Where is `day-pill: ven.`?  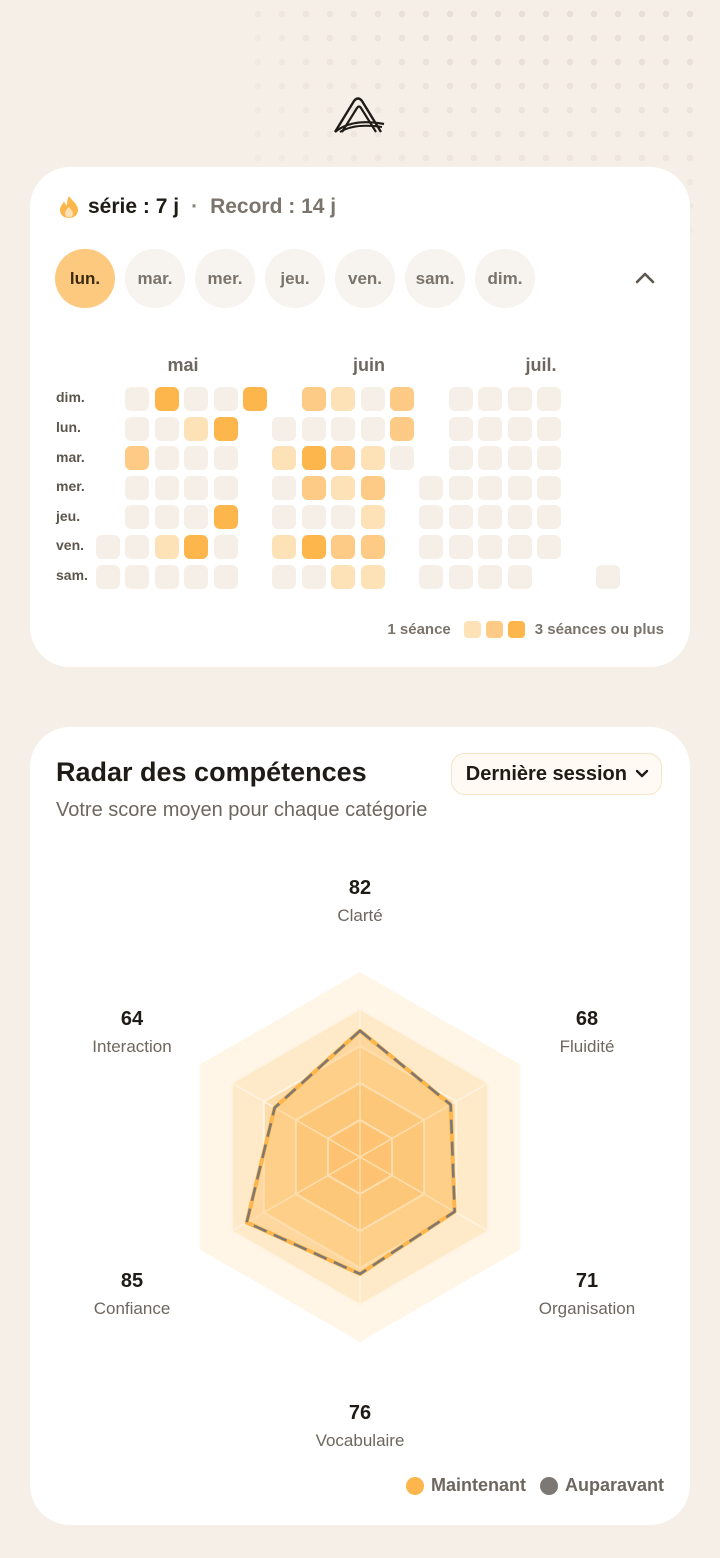 day-pill: ven. is located at coordinates (365, 278).